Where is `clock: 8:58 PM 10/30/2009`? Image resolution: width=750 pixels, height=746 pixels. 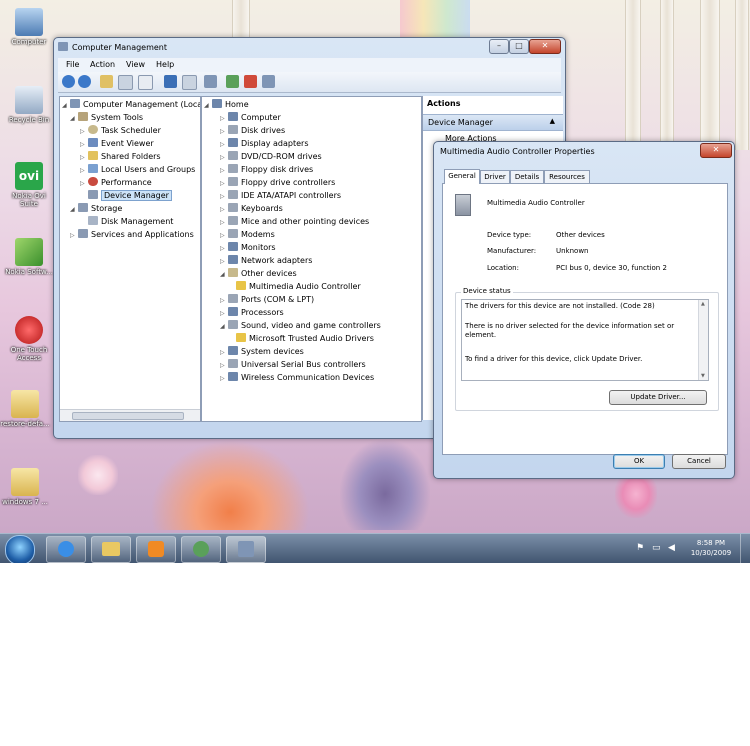
clock: 8:58 PM 10/30/2009 is located at coordinates (711, 548).